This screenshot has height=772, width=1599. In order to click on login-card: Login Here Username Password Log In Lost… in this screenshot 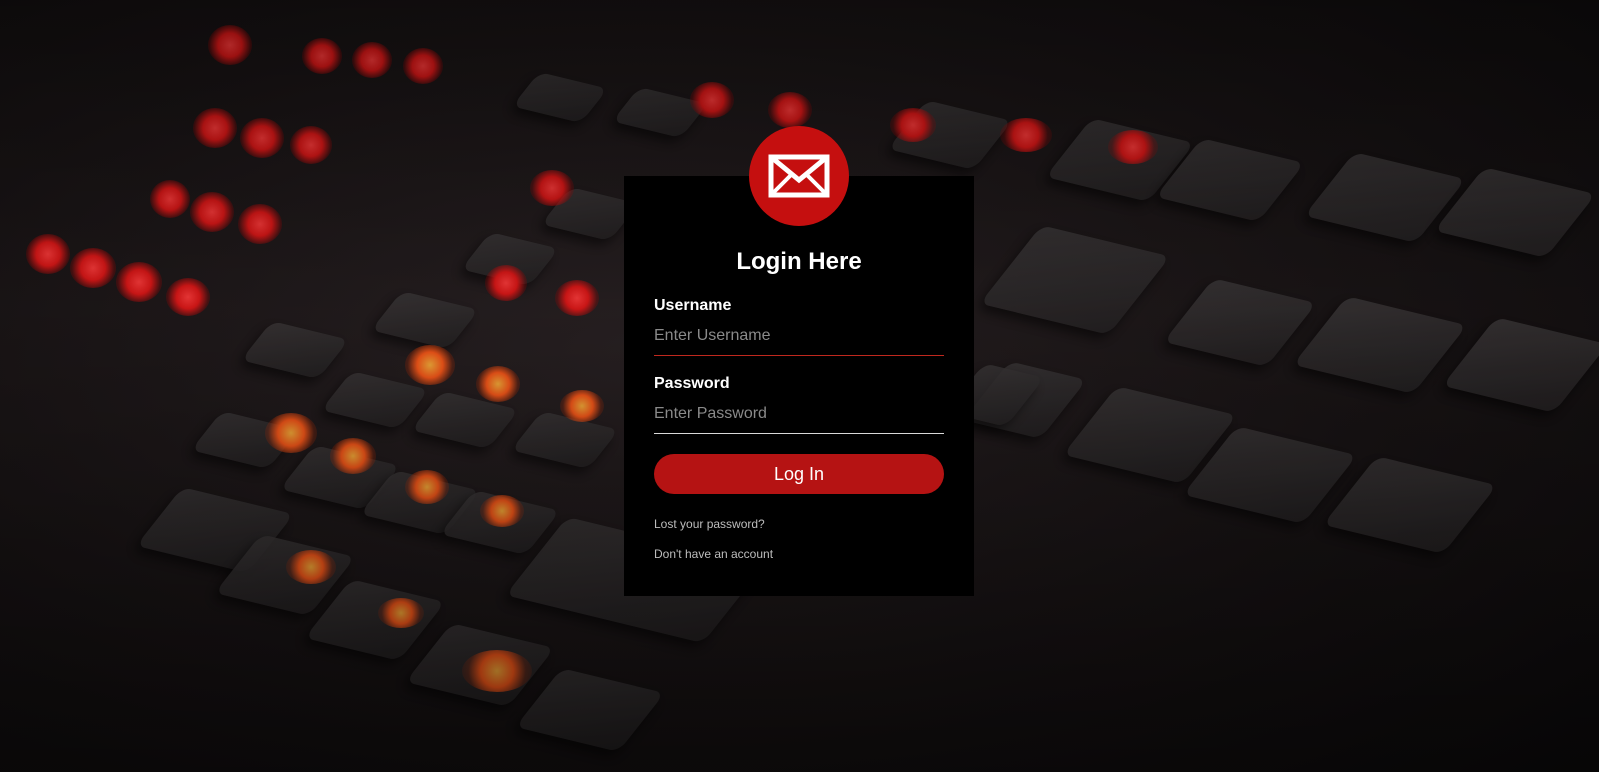, I will do `click(799, 386)`.